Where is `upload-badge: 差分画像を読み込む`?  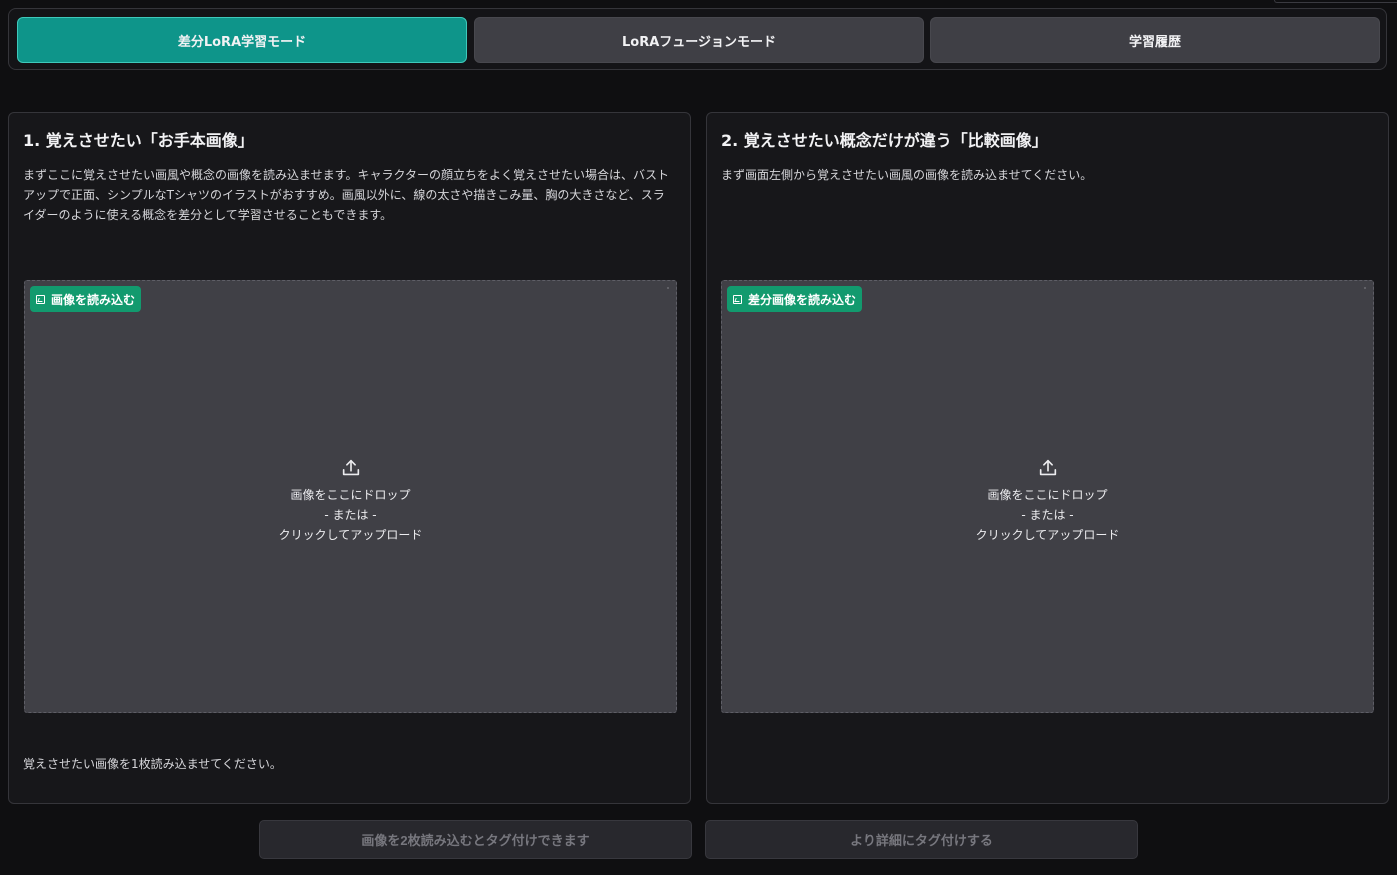
upload-badge: 差分画像を読み込む is located at coordinates (795, 299).